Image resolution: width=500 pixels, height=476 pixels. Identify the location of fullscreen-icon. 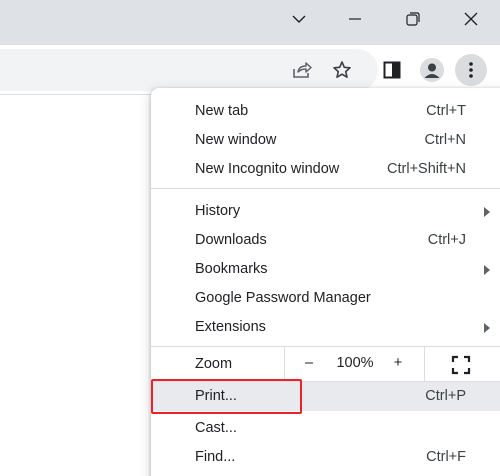
(461, 367).